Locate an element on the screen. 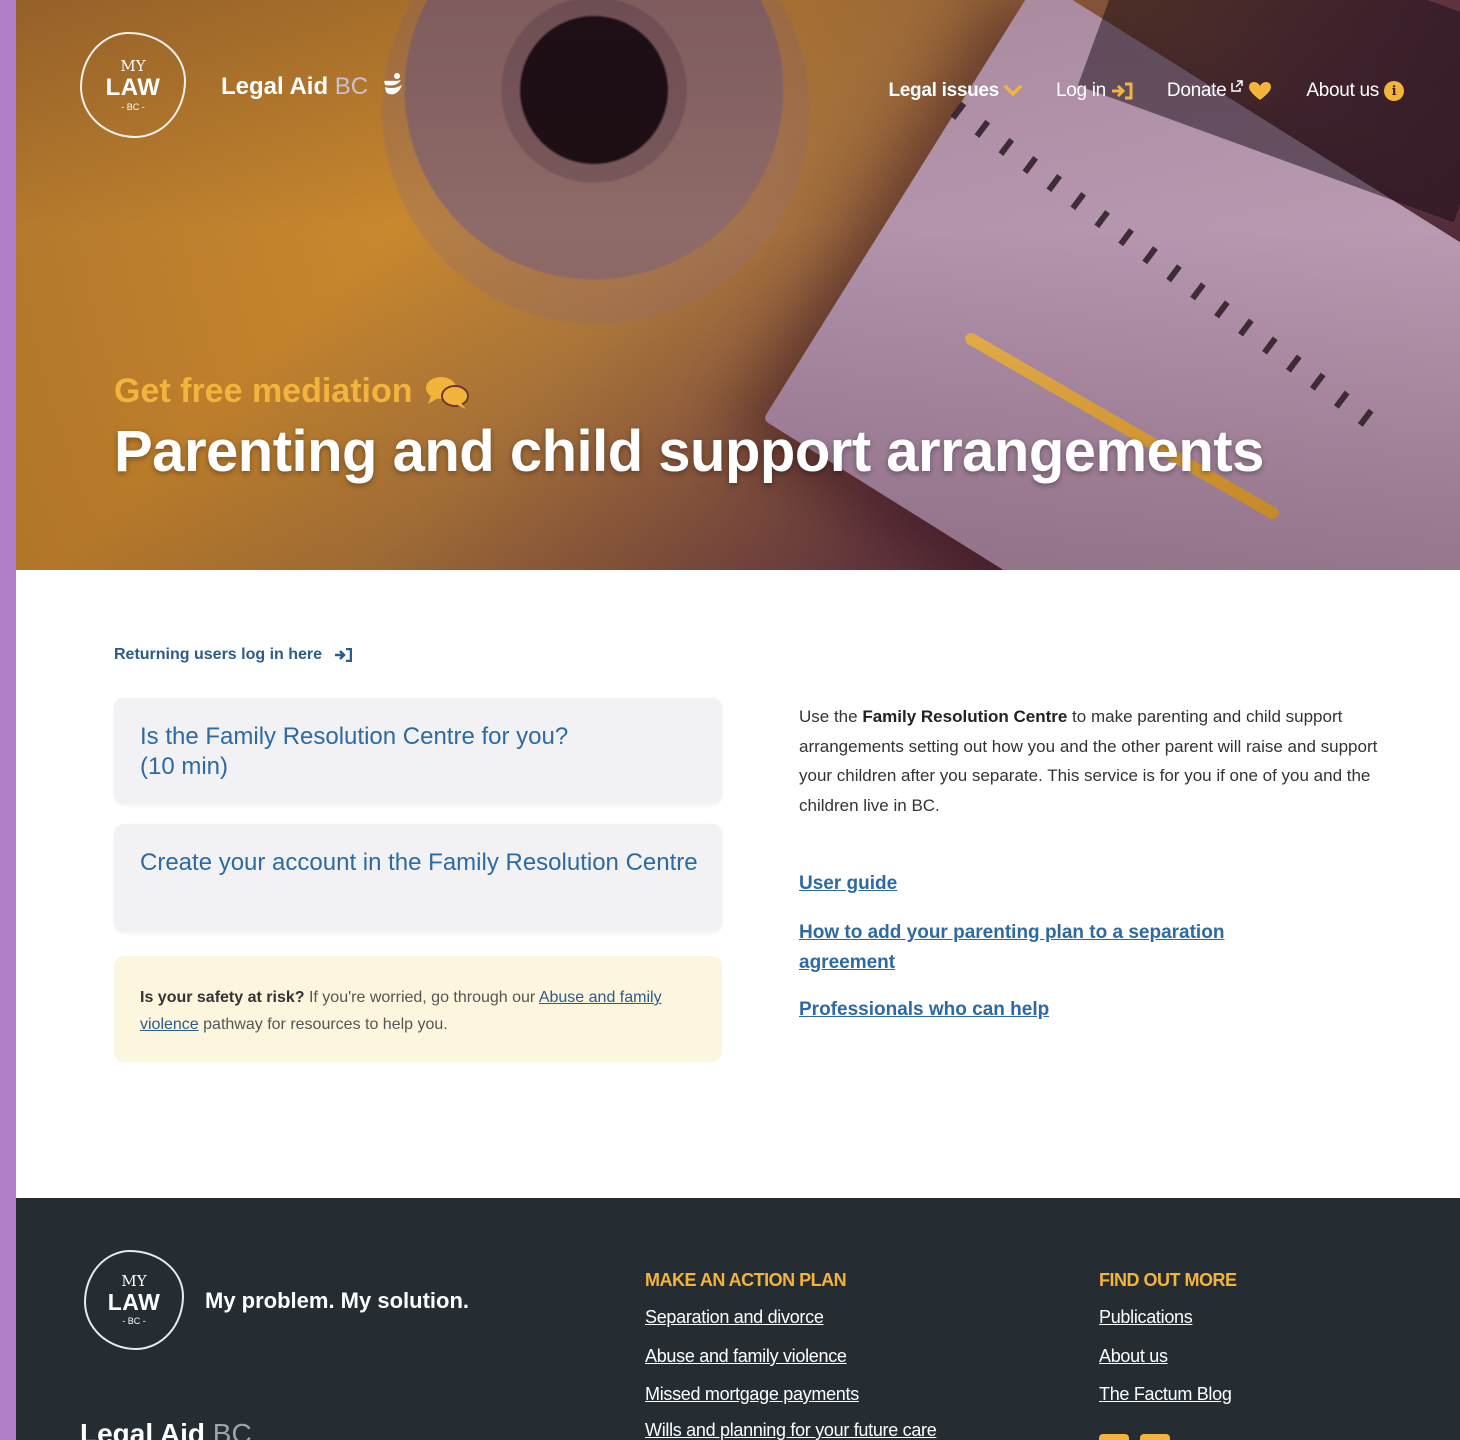 This screenshot has height=1440, width=1460. hero-eyebrow-text: Get free mediation is located at coordinates (263, 391).